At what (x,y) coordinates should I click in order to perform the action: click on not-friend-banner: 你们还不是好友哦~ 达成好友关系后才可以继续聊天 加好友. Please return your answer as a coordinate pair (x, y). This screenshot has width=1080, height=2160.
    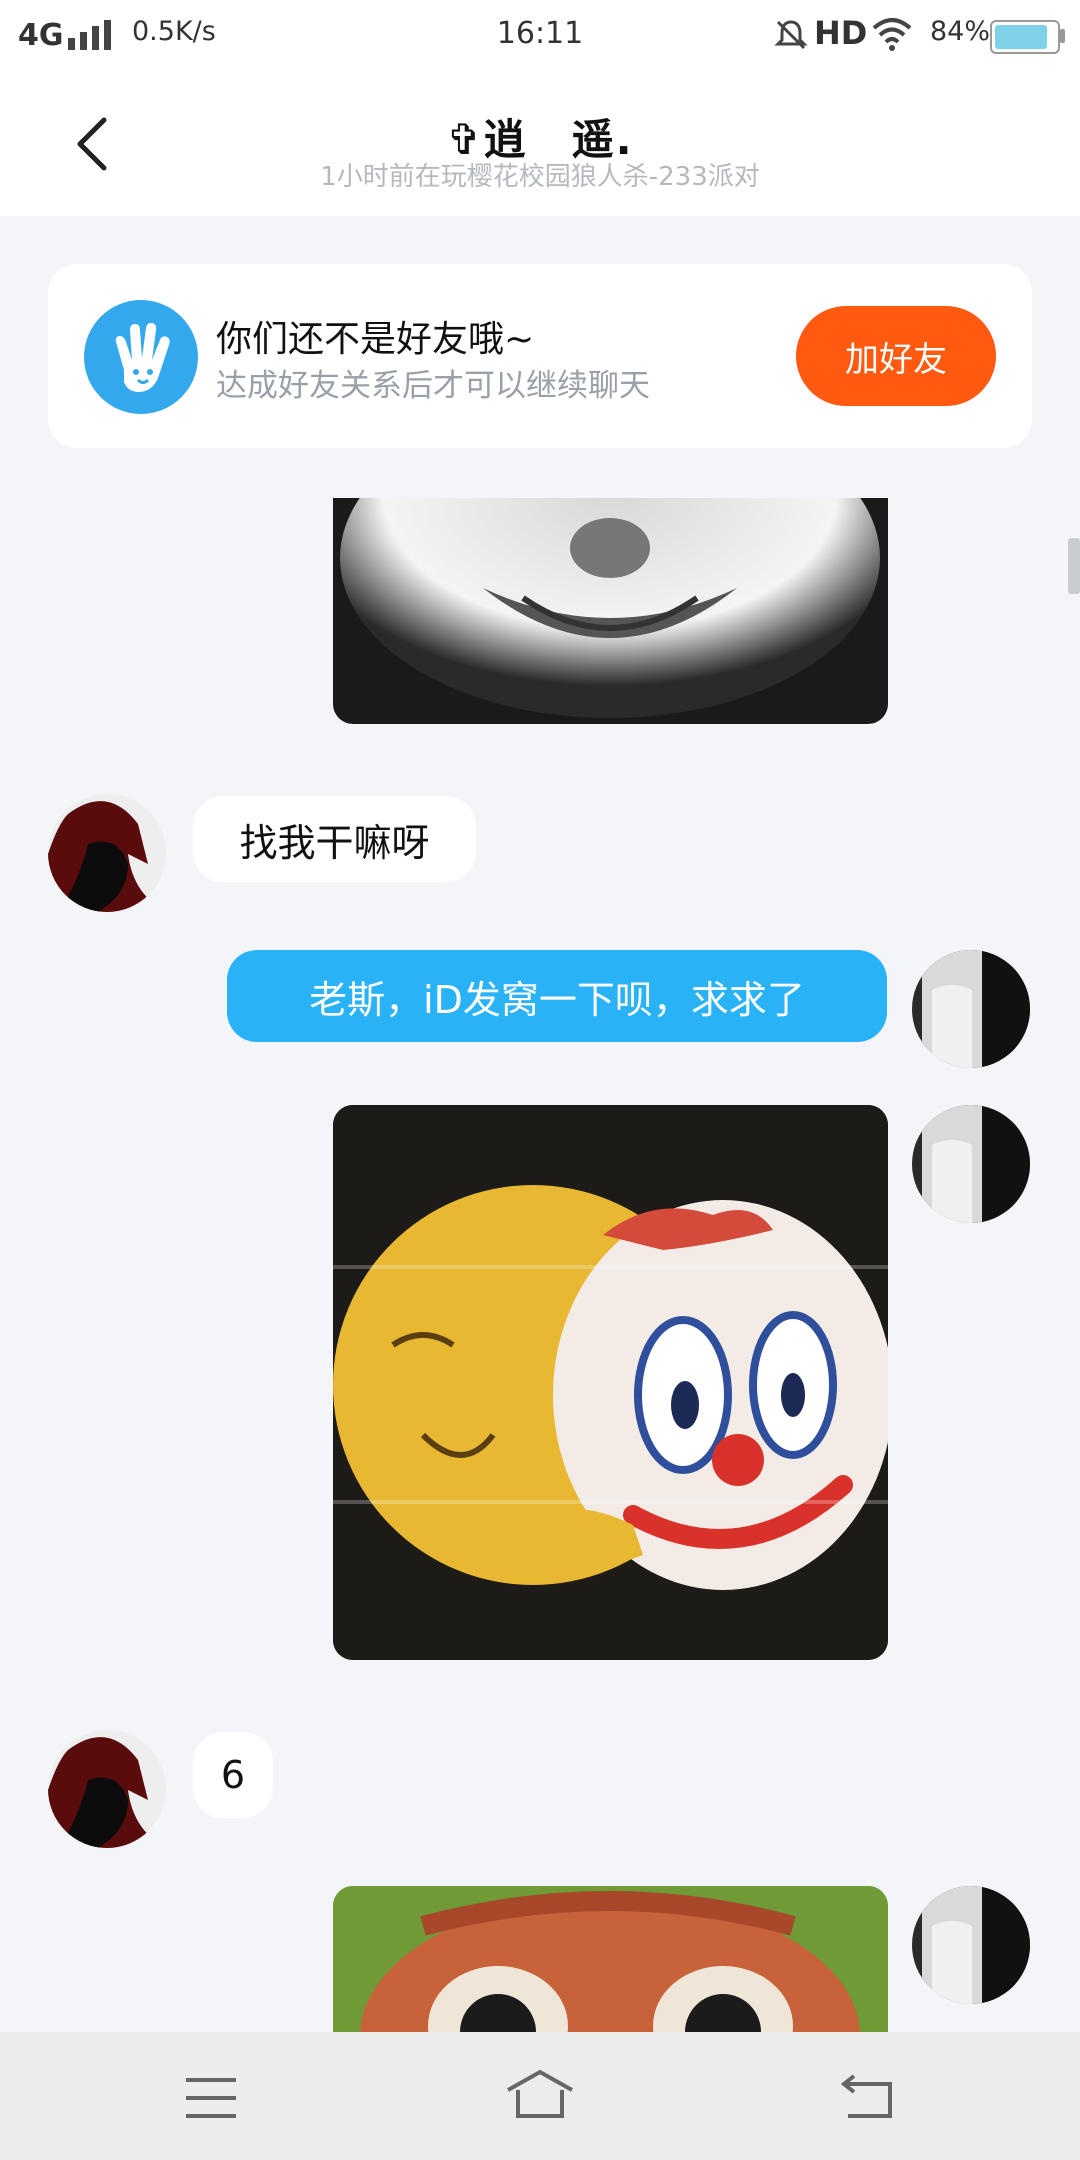
    Looking at the image, I should click on (540, 356).